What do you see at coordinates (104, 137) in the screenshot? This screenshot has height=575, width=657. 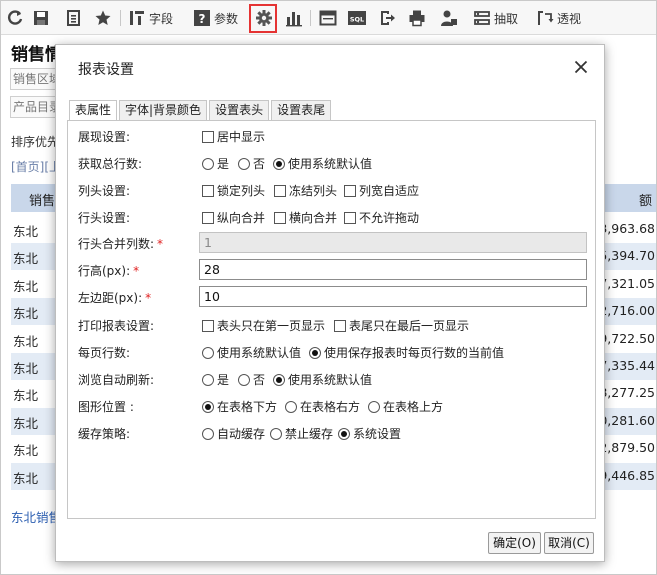 I see `display-label: 展现设置:` at bounding box center [104, 137].